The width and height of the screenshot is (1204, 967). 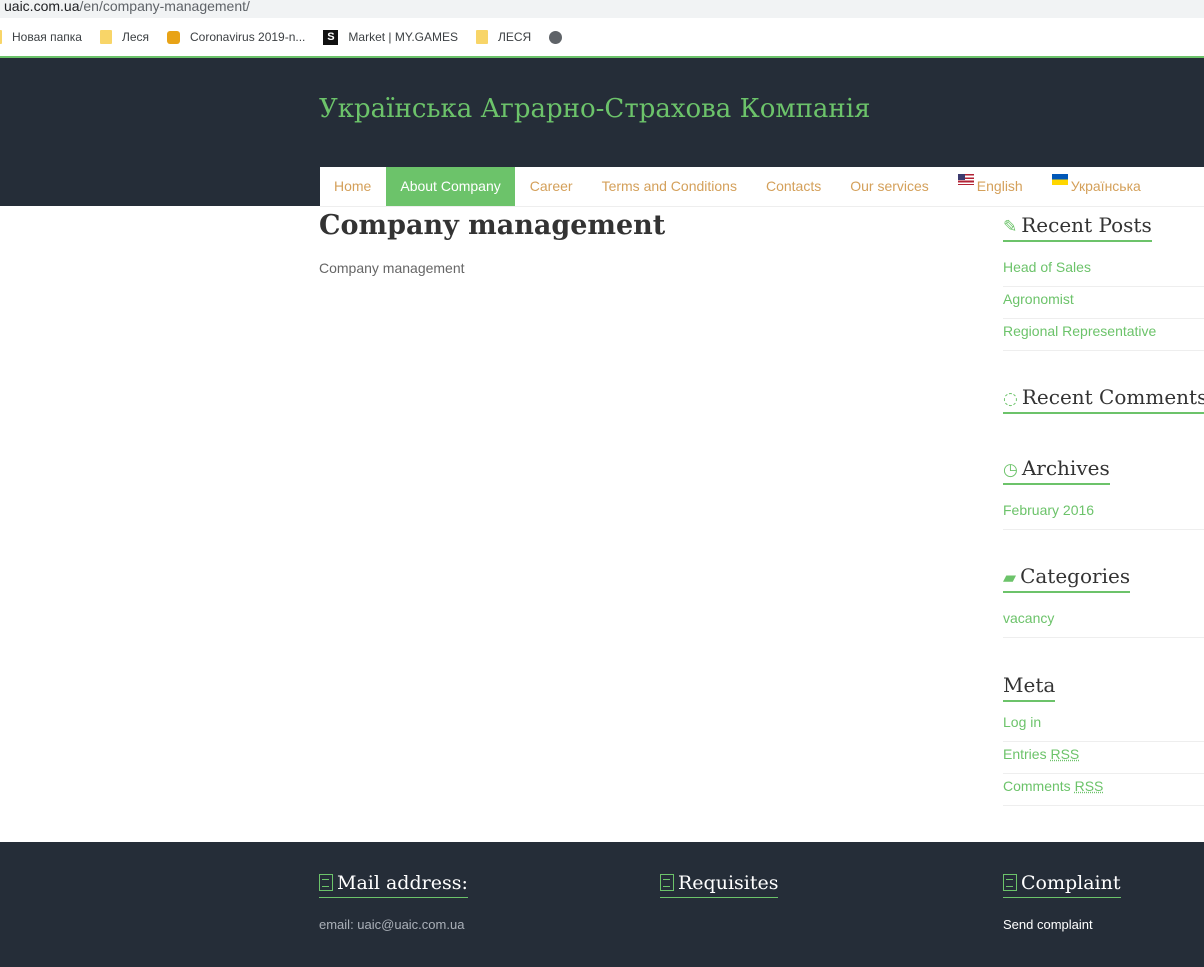 I want to click on widget-archives: ◷ Archives February 2016, so click(x=1103, y=493).